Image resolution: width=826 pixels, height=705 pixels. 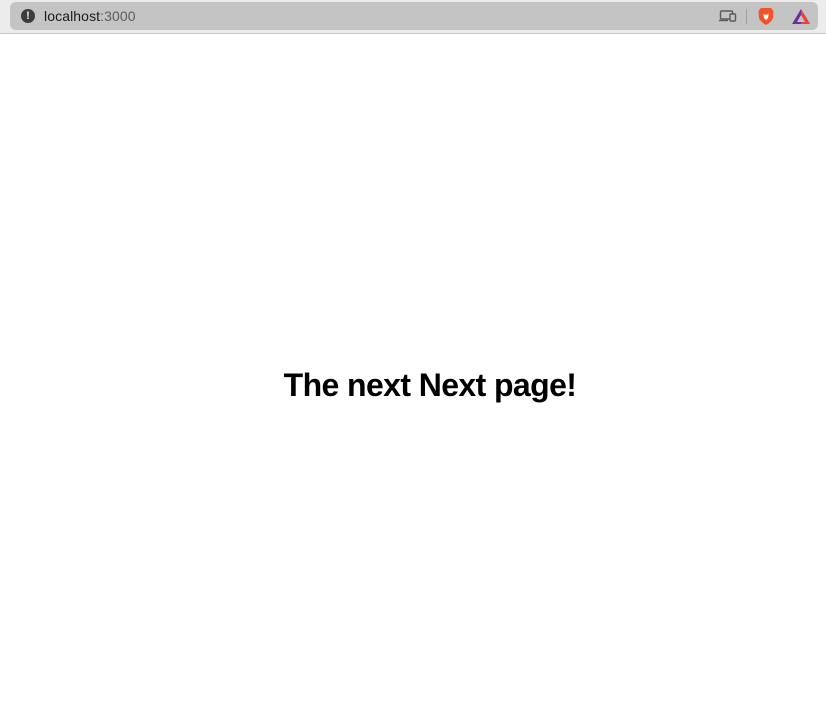 I want to click on page-heading: The next Next page!, so click(x=430, y=385).